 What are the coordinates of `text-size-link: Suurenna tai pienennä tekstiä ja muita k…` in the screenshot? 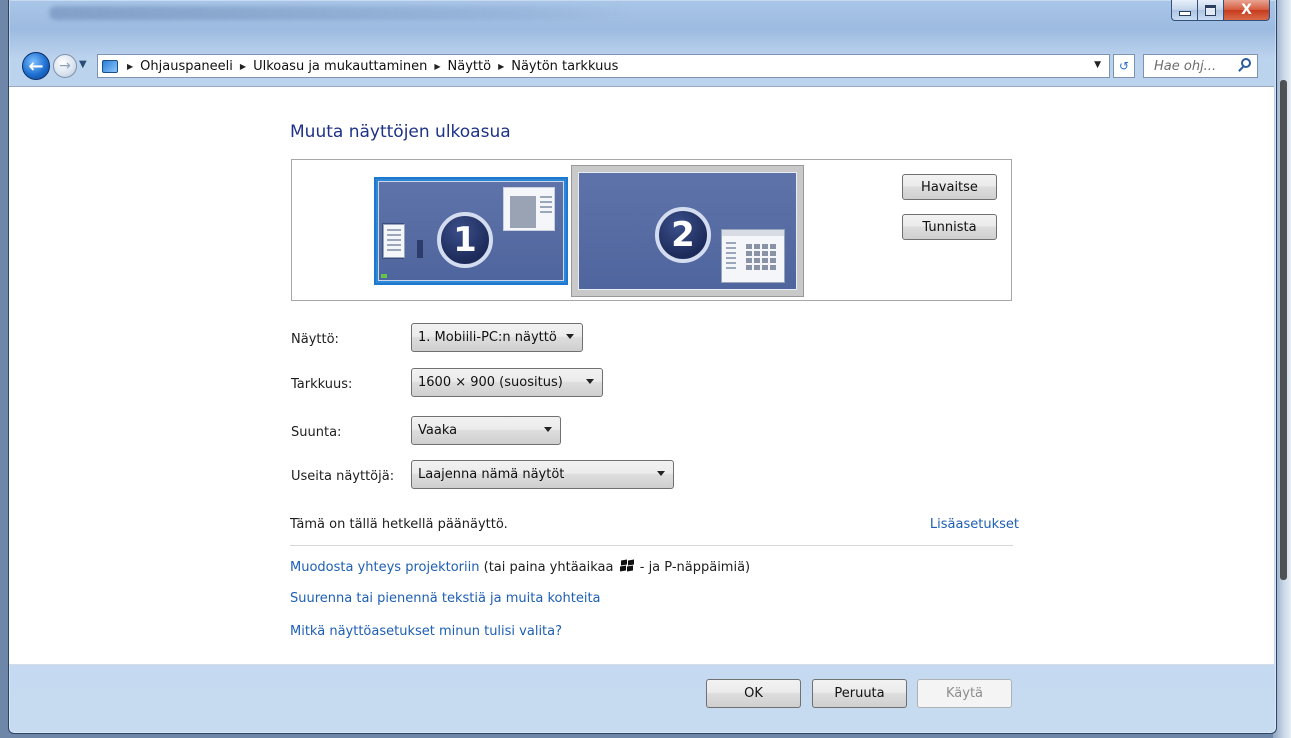 It's located at (445, 598).